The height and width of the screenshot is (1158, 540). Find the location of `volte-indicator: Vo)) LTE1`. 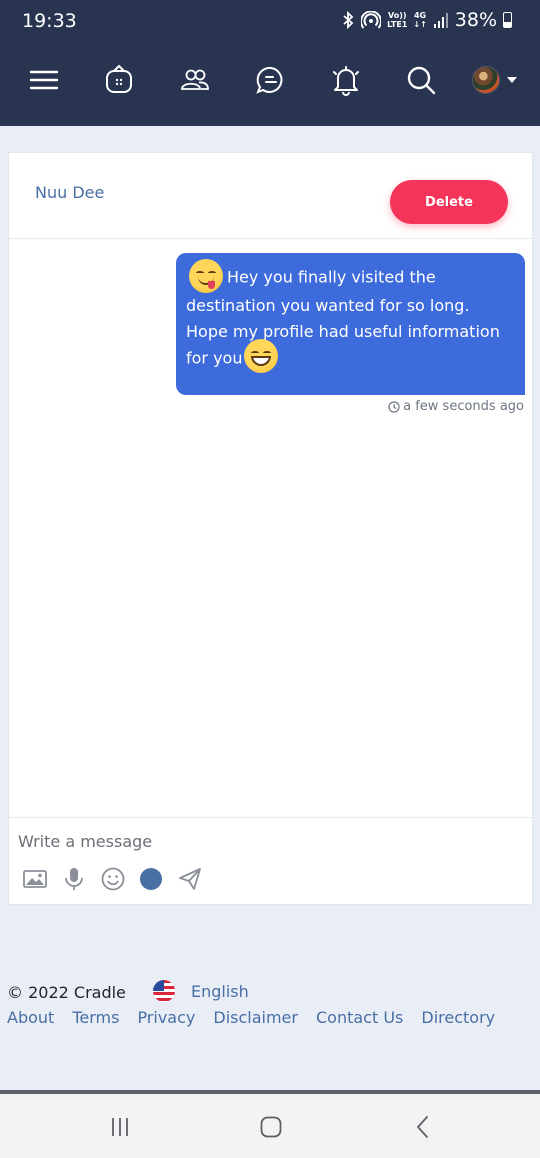

volte-indicator: Vo)) LTE1 is located at coordinates (397, 20).